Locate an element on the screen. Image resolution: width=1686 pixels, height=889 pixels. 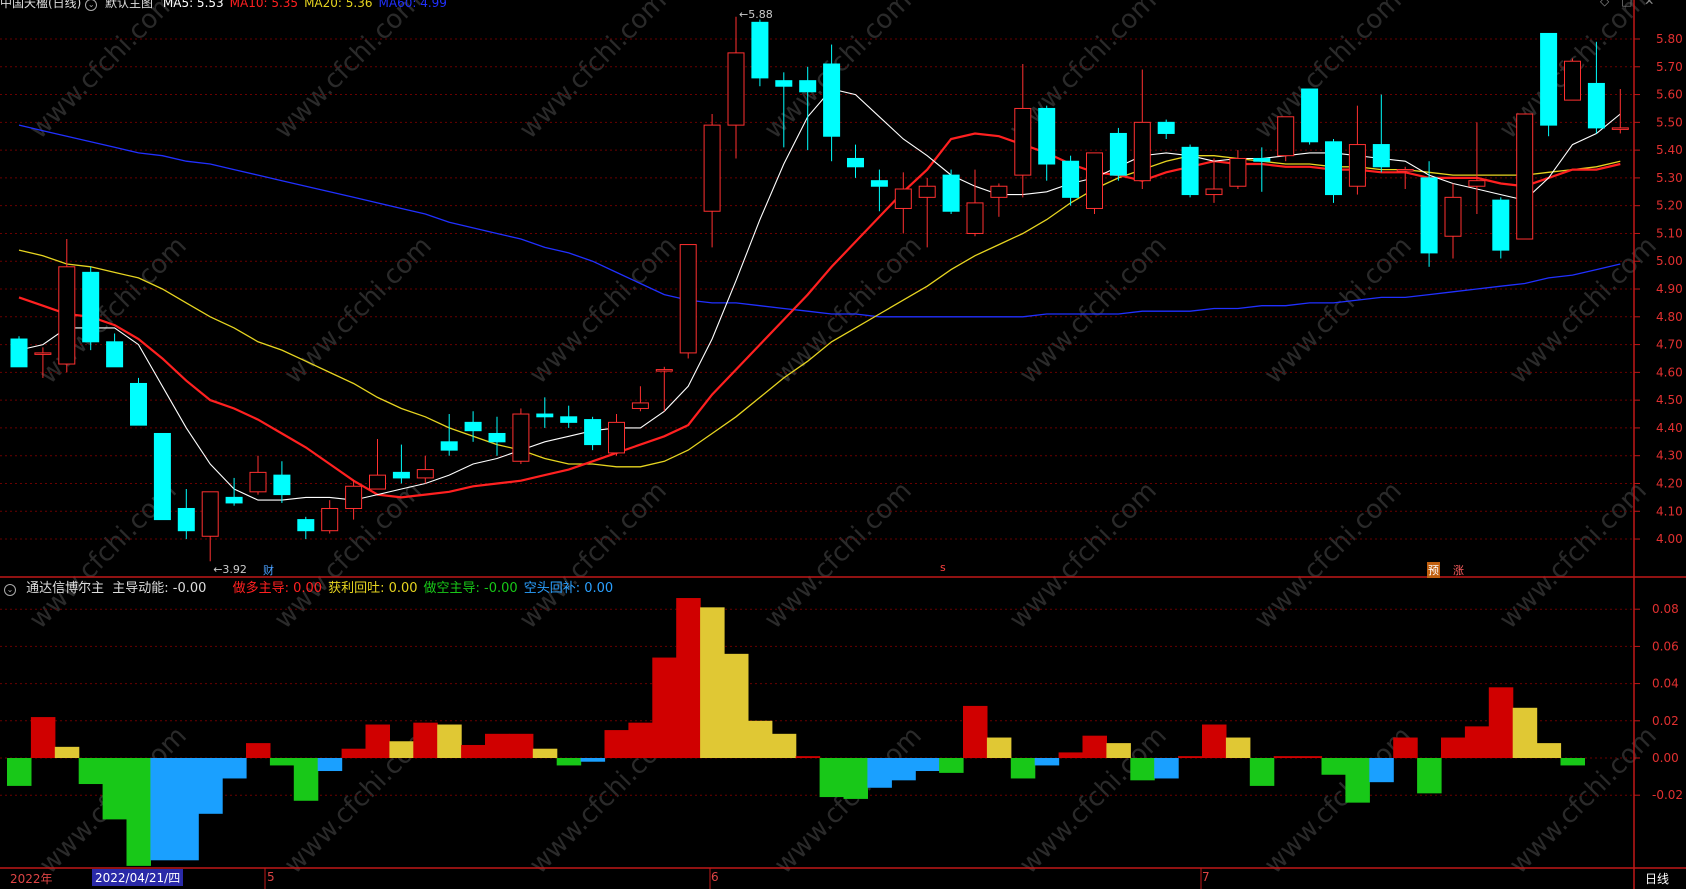
selected-date: 2022/04/21/四 is located at coordinates (138, 877).